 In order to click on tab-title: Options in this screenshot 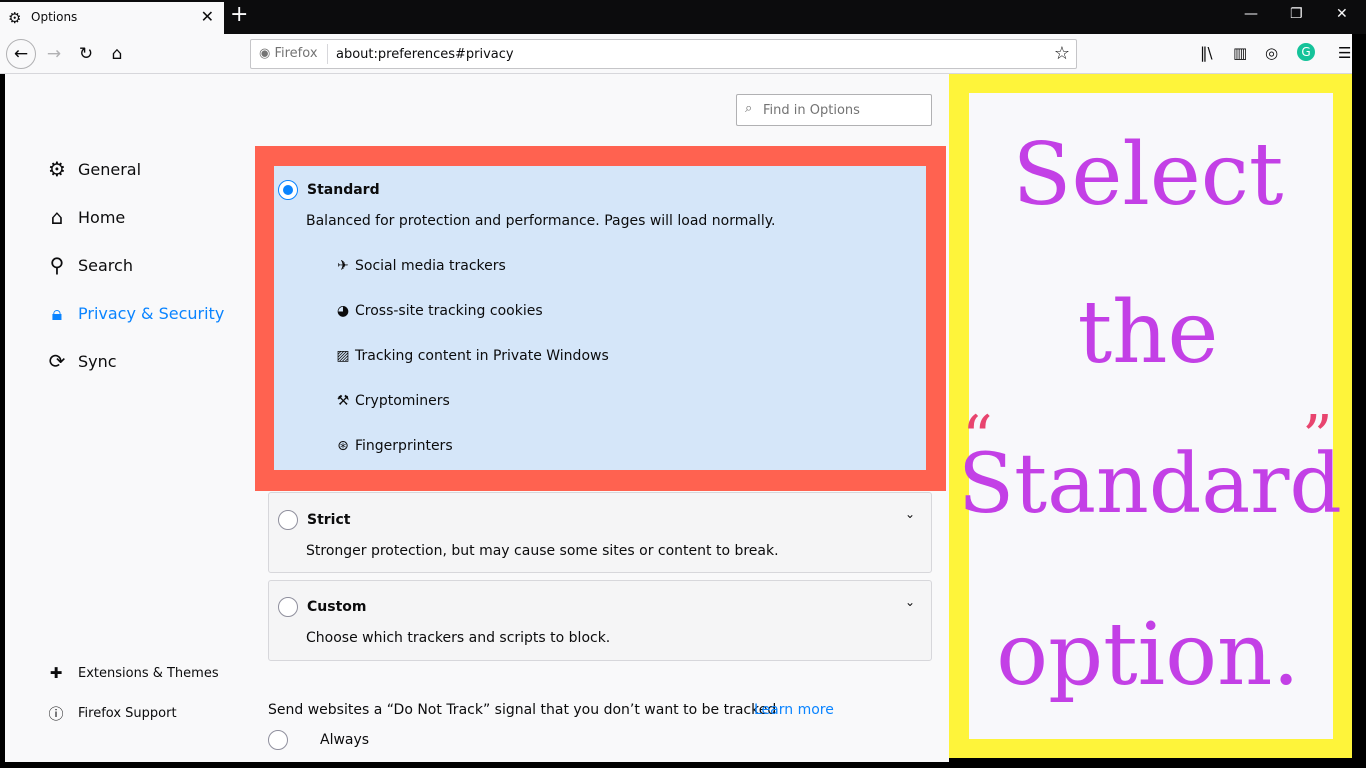, I will do `click(54, 17)`.